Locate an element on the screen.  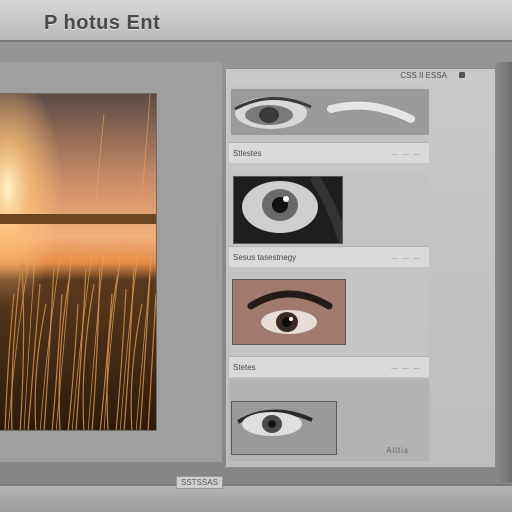
layer-item: Sesus tasestnegy — — — is located at coordinates (329, 220).